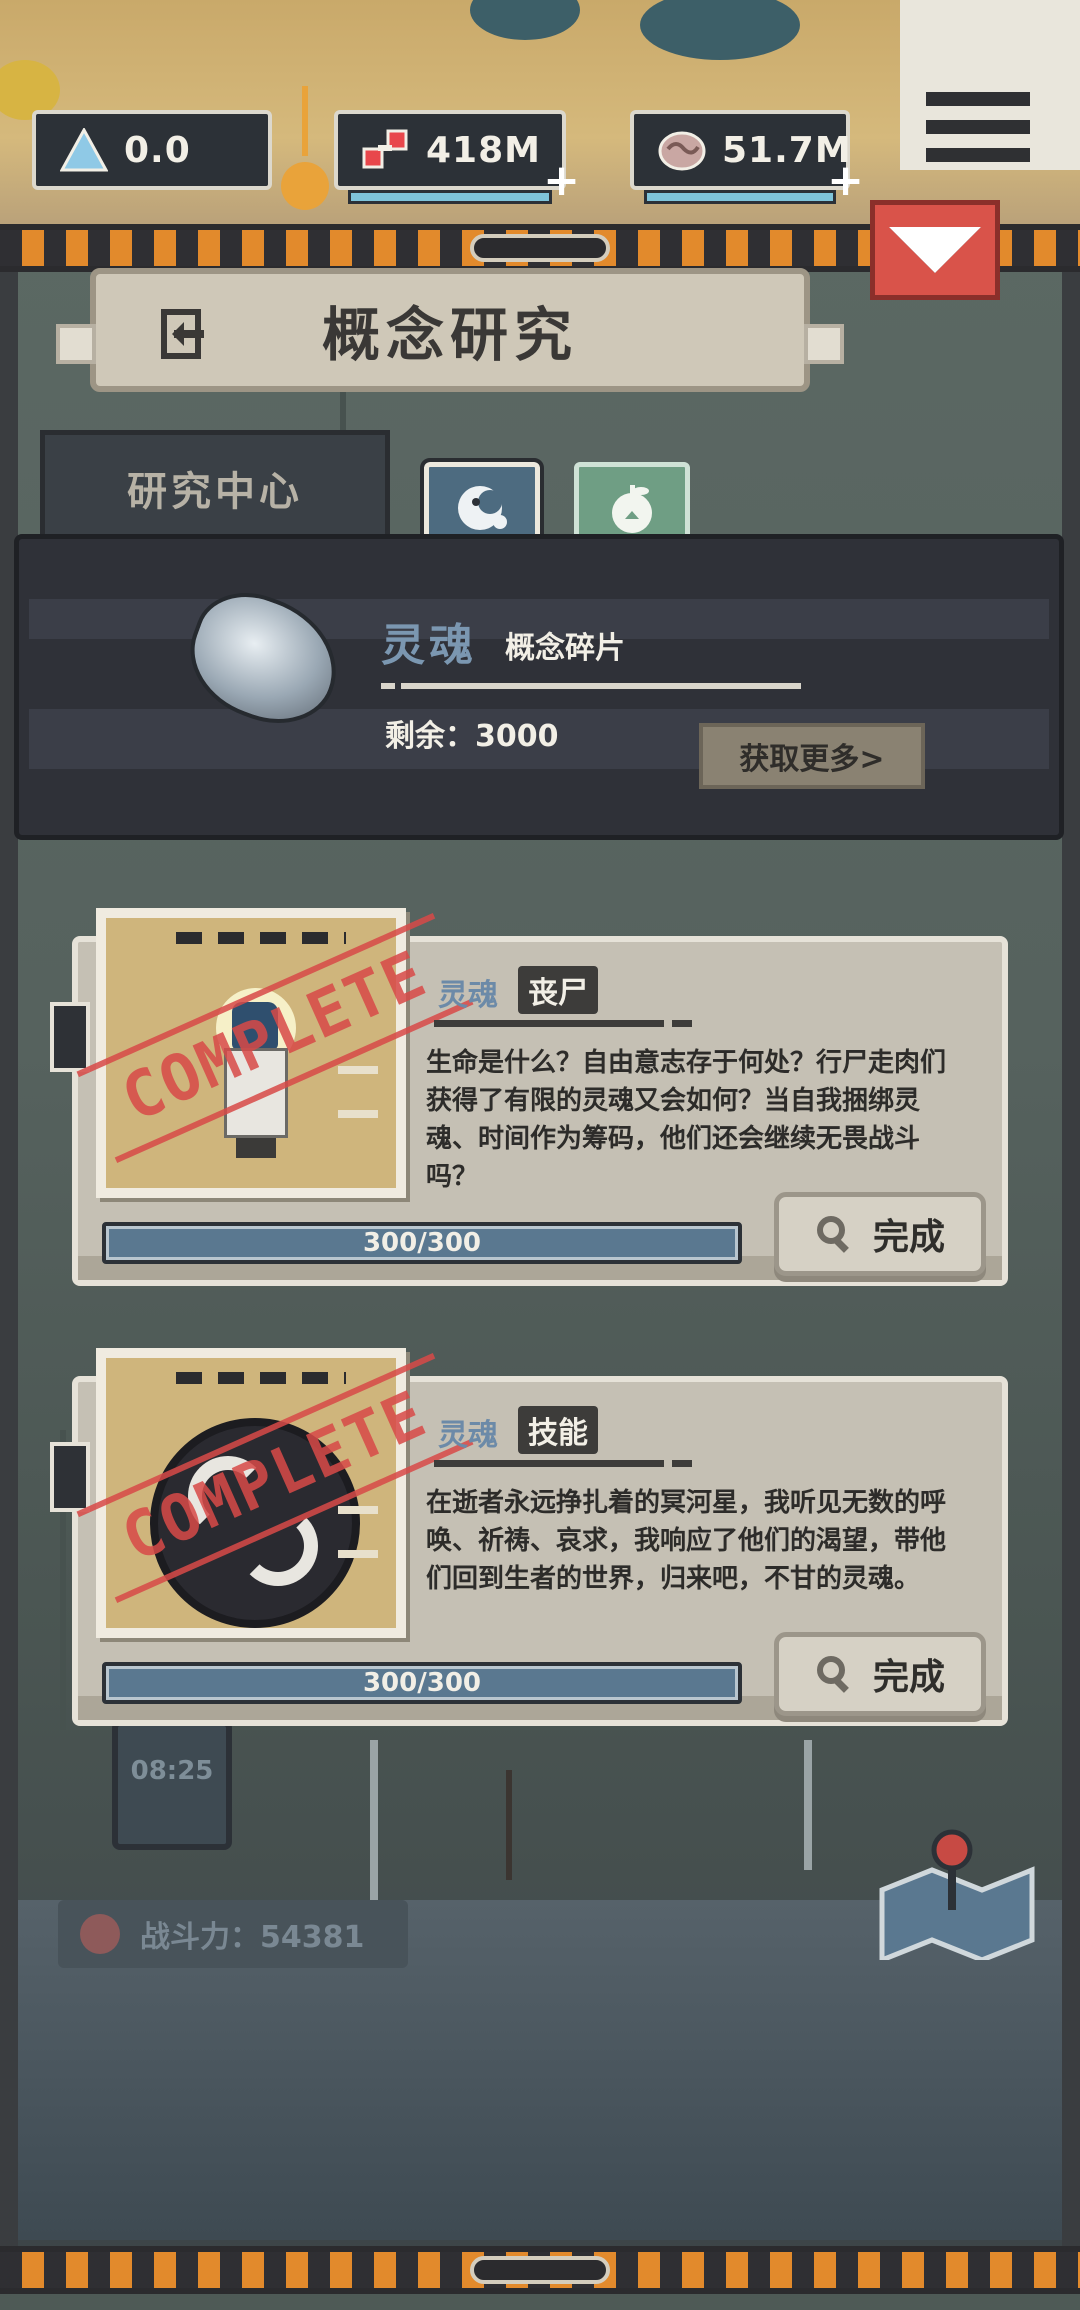 The width and height of the screenshot is (1080, 2310). I want to click on apple-icon, so click(632, 509).